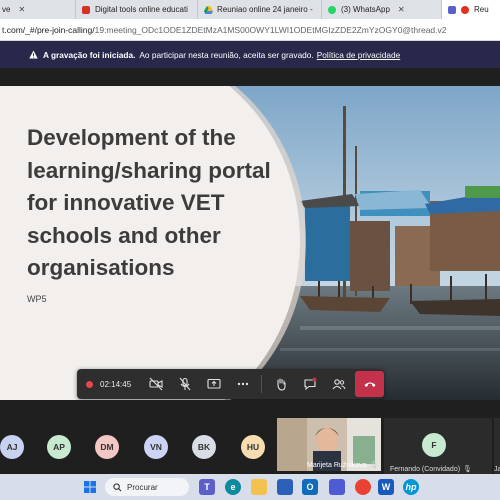 This screenshot has width=500, height=500. I want to click on participant-avatar: VN, so click(156, 447).